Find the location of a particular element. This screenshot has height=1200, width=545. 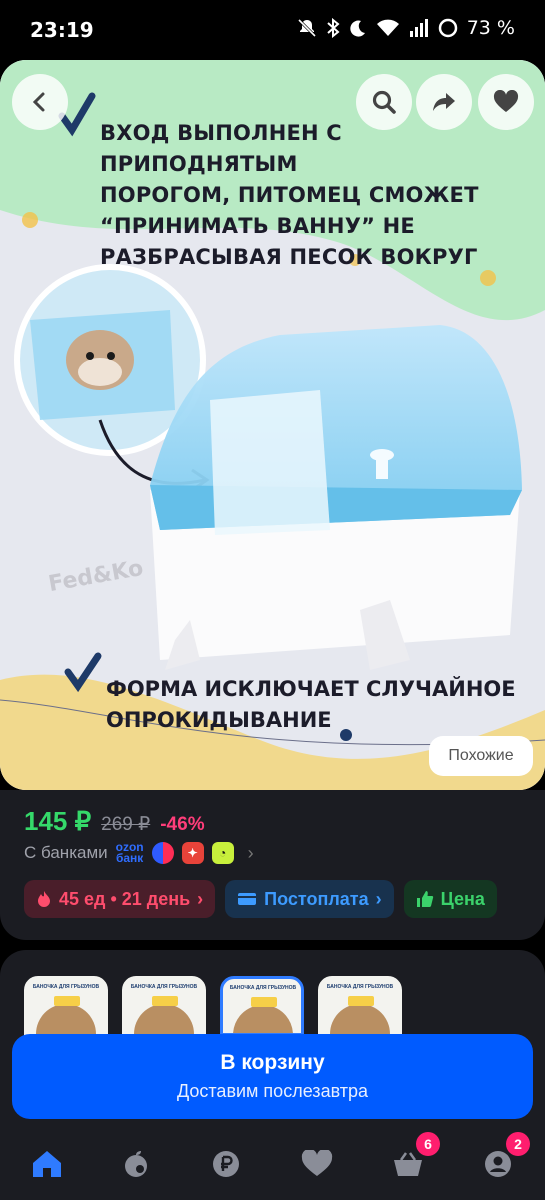

nav-fresh is located at coordinates (136, 1164).